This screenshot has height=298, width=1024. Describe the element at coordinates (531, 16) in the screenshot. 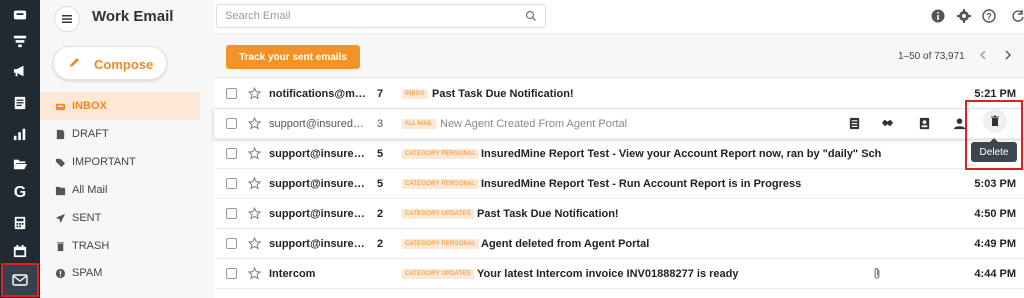

I see `search-icon` at that location.